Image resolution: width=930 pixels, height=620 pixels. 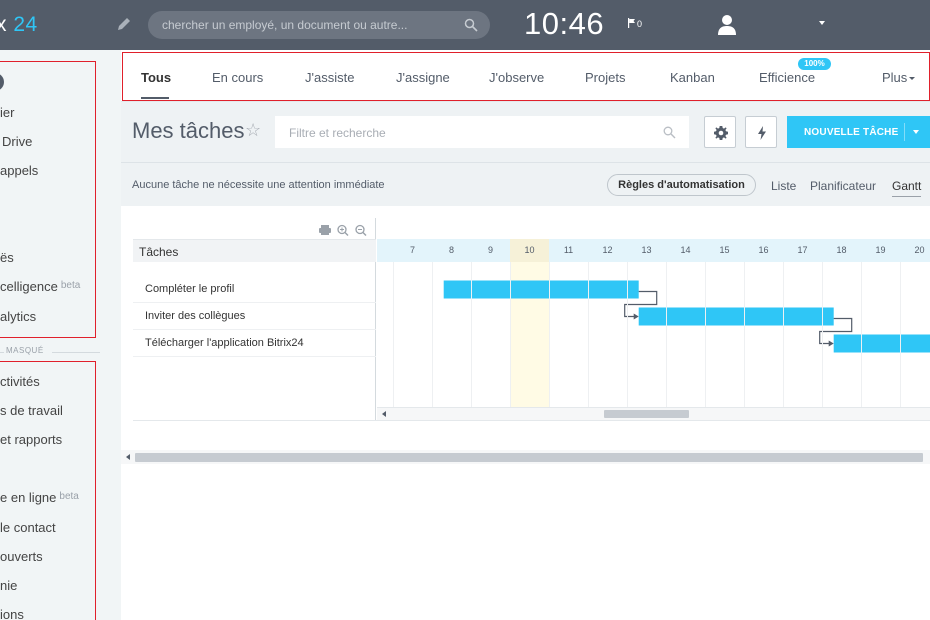 I want to click on sidebar-item-label: ës, so click(x=7, y=257).